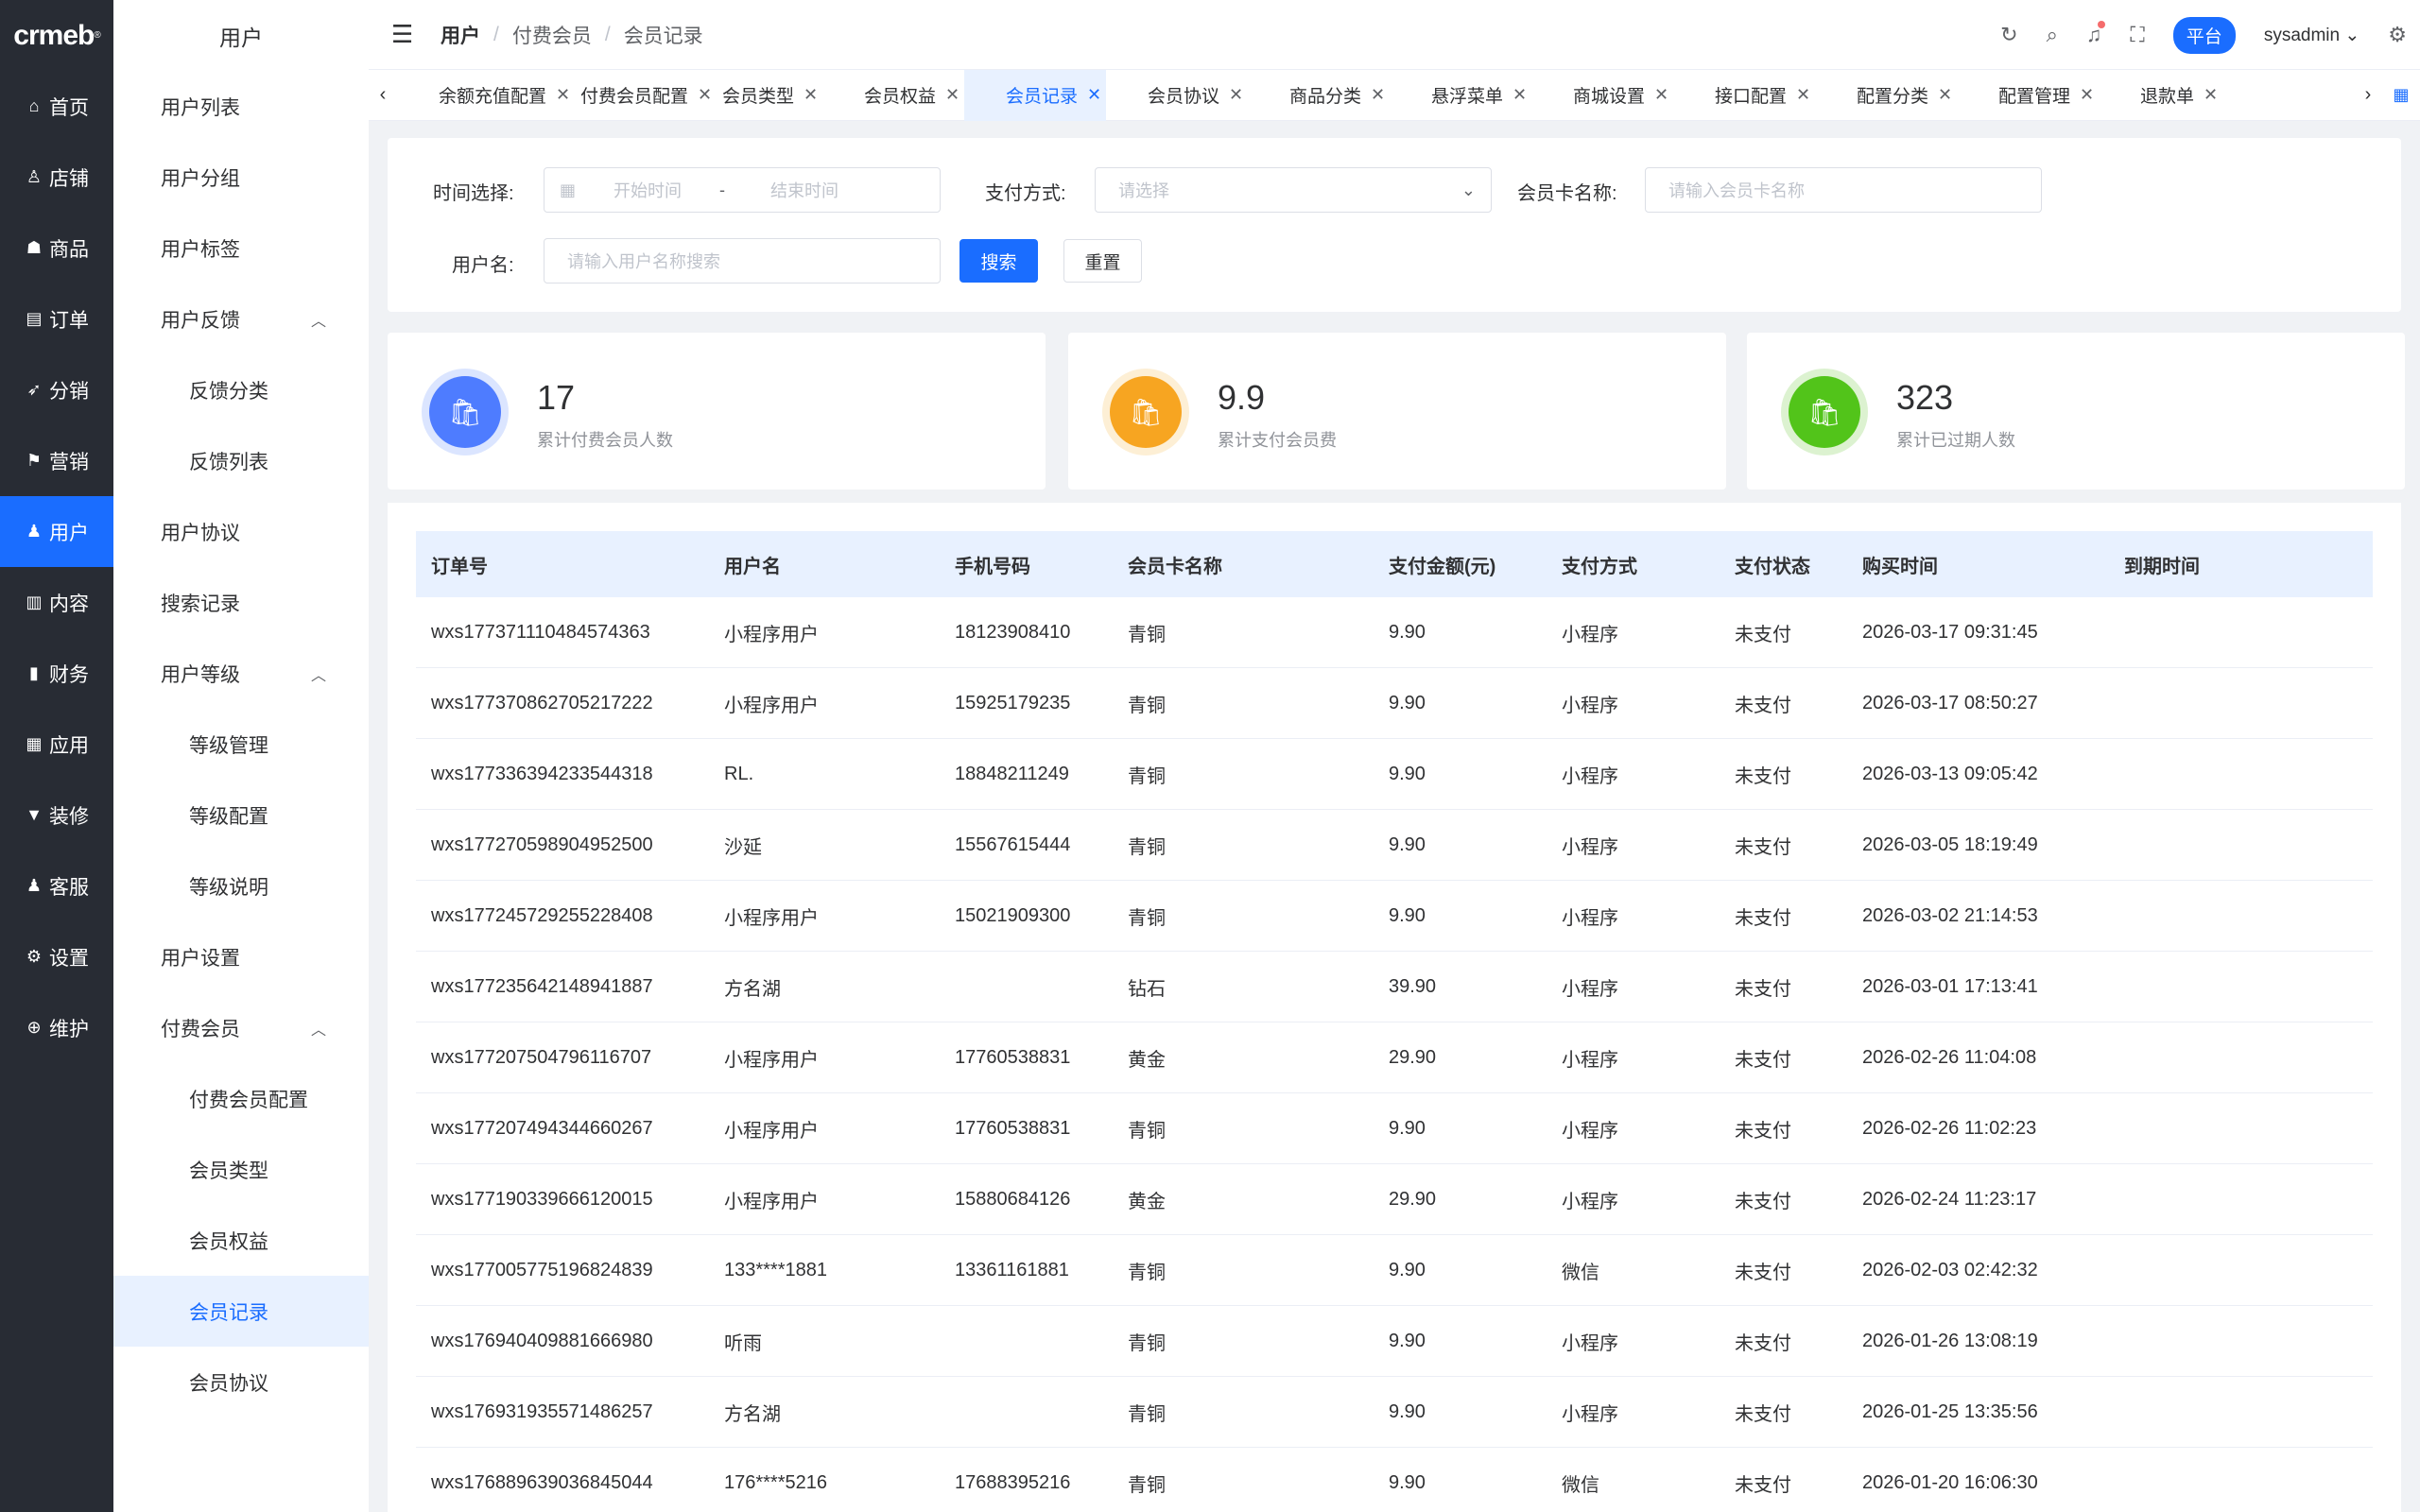 The width and height of the screenshot is (2420, 1512). What do you see at coordinates (241, 956) in the screenshot?
I see `submenu-item: 用户设置` at bounding box center [241, 956].